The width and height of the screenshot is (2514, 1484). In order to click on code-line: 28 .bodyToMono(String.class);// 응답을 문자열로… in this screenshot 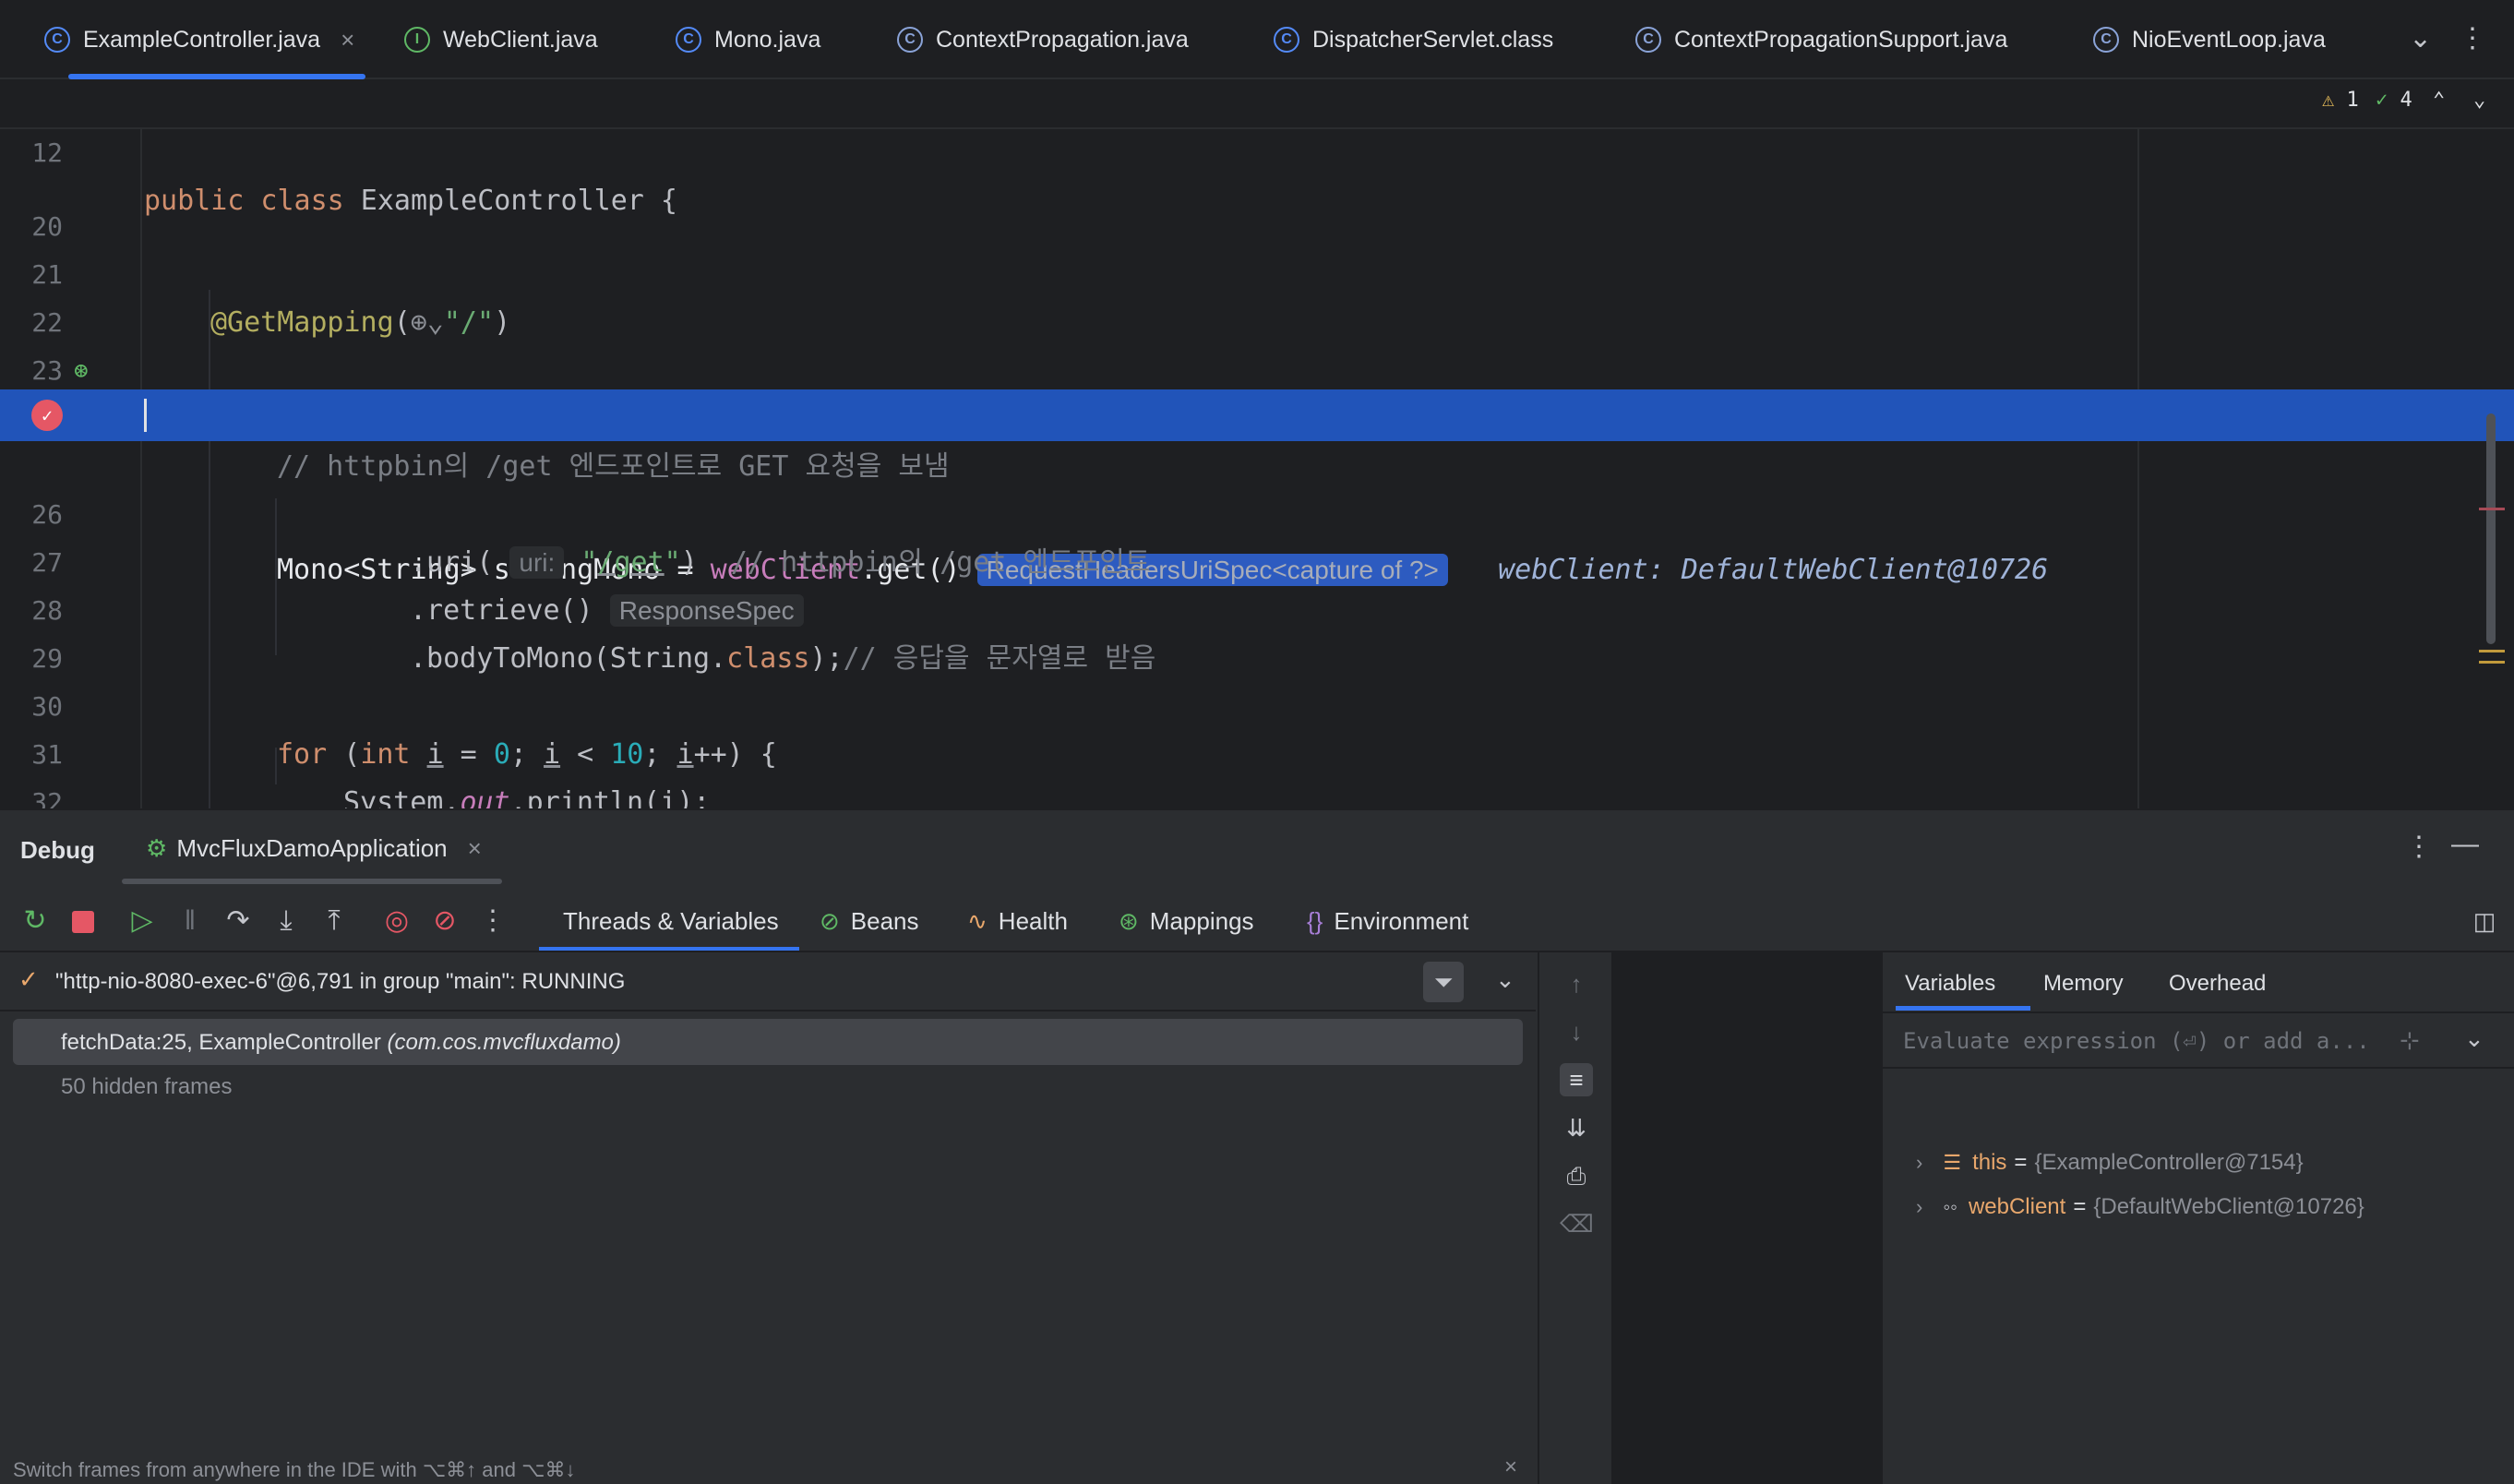, I will do `click(1257, 607)`.